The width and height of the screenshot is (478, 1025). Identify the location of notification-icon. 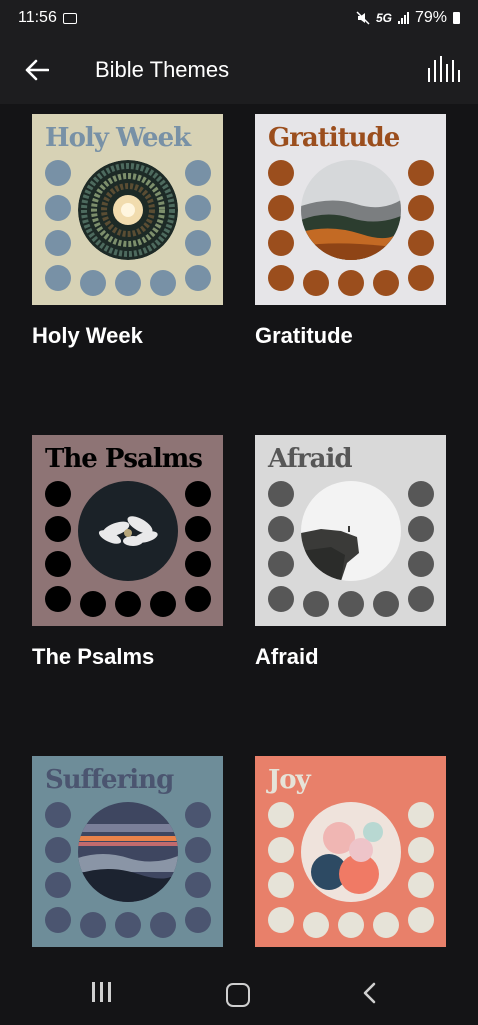
(69, 18).